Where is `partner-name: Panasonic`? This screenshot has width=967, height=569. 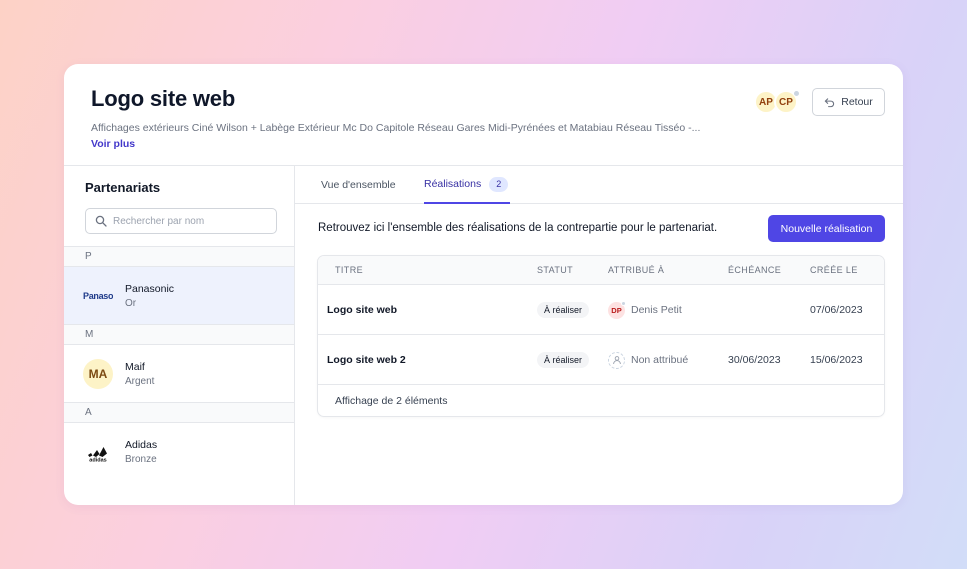
partner-name: Panasonic is located at coordinates (150, 289).